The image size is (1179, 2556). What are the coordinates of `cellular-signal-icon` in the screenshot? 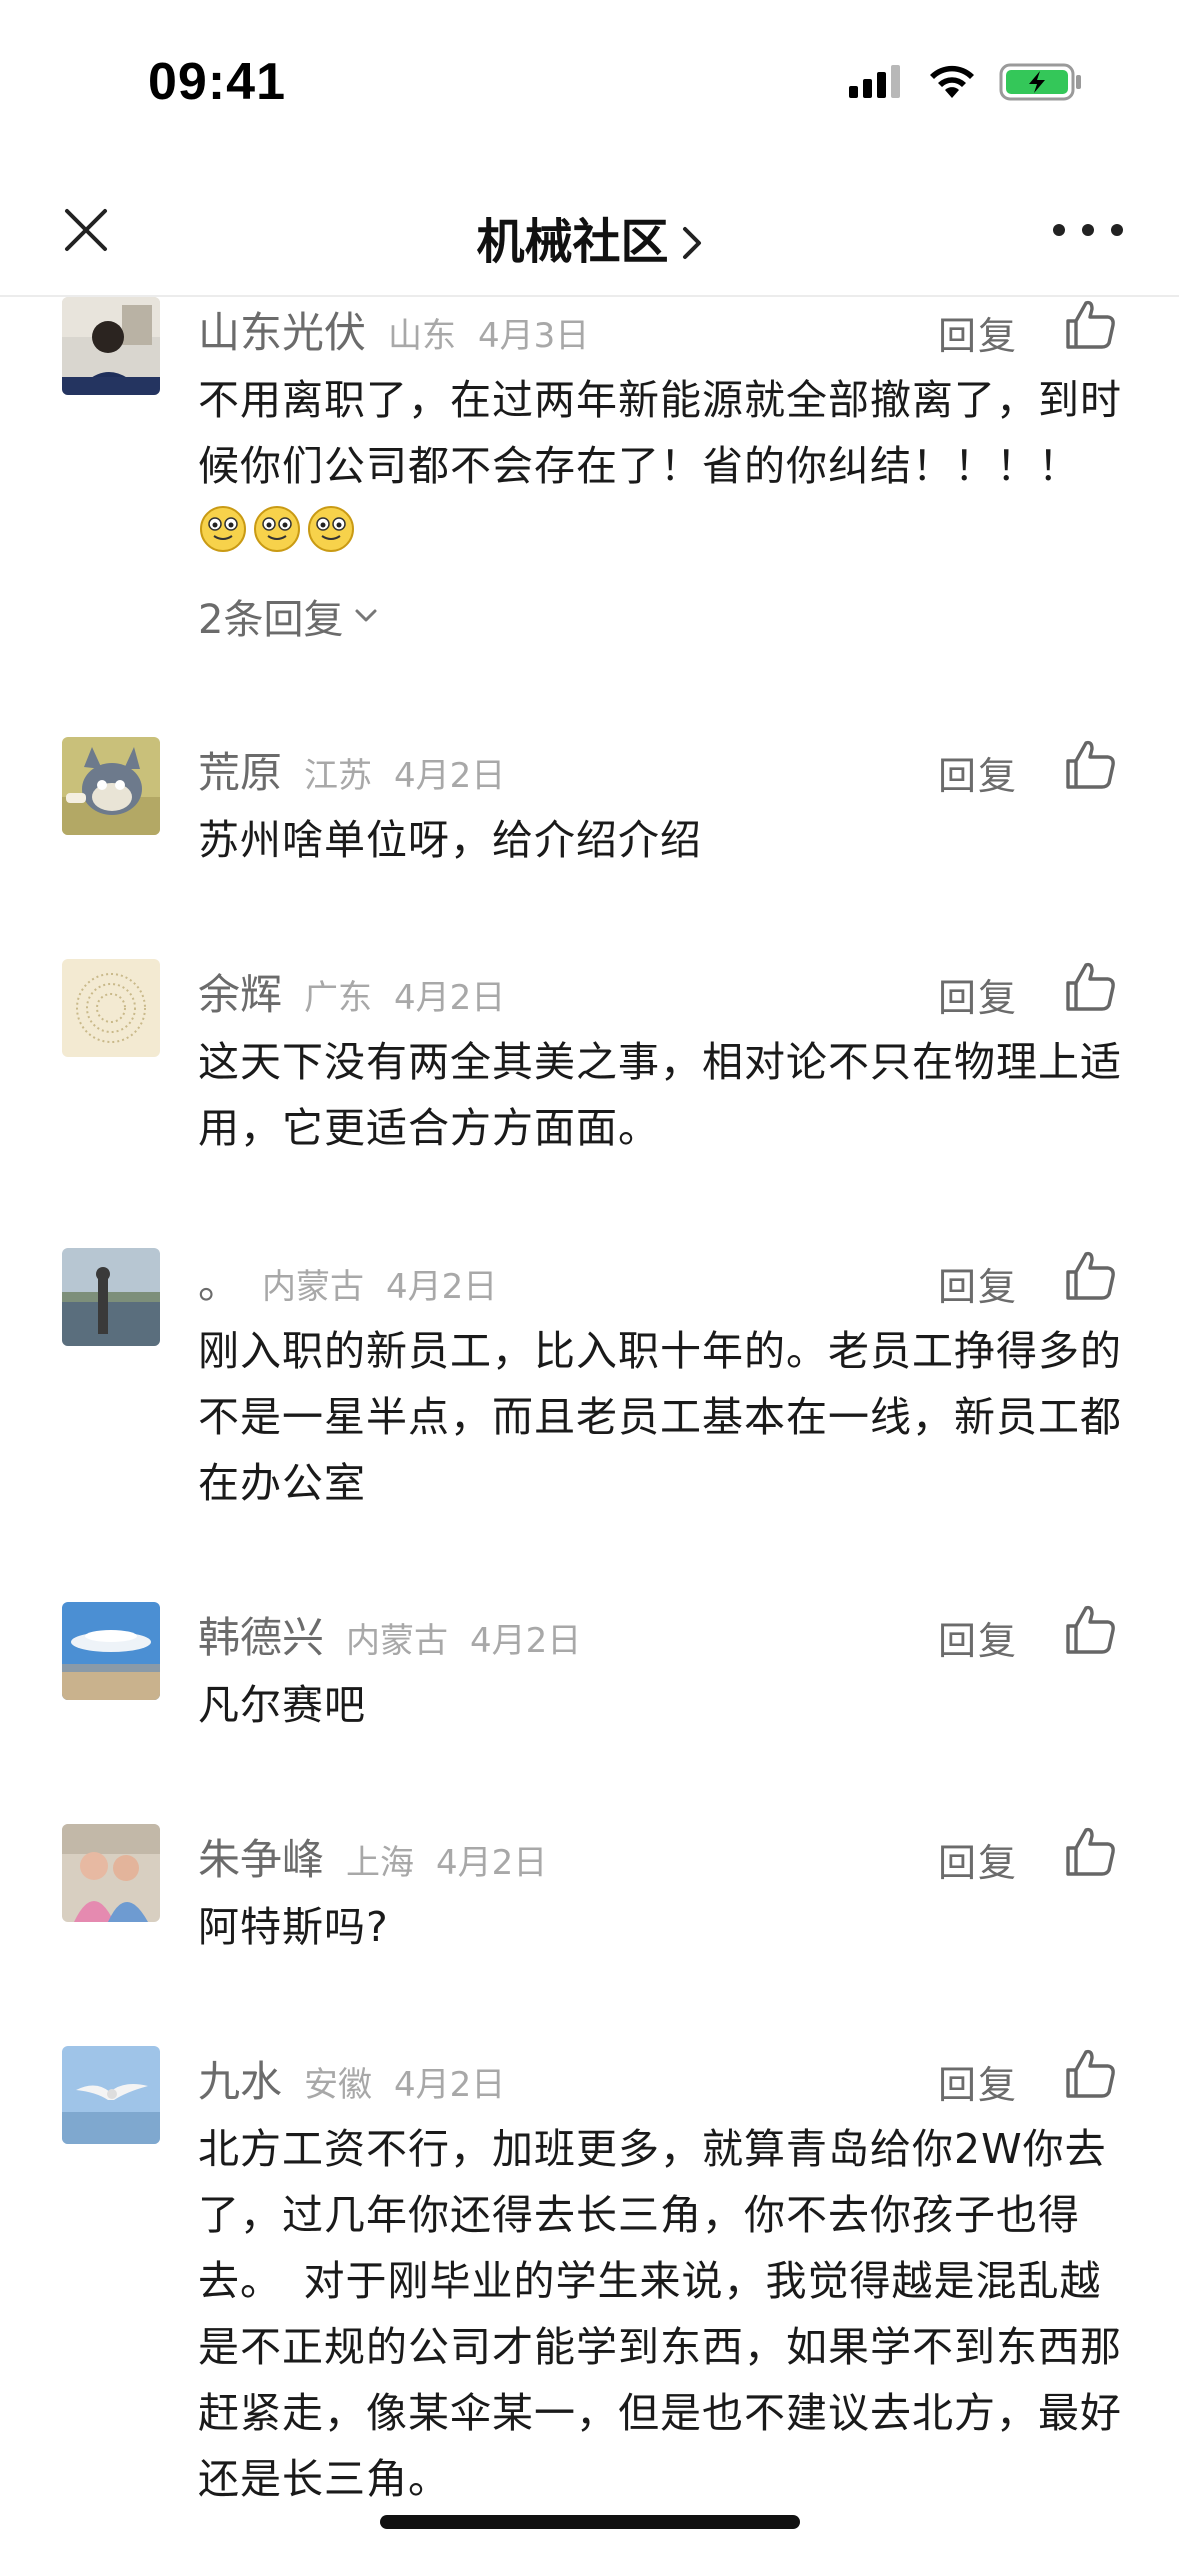 It's located at (874, 81).